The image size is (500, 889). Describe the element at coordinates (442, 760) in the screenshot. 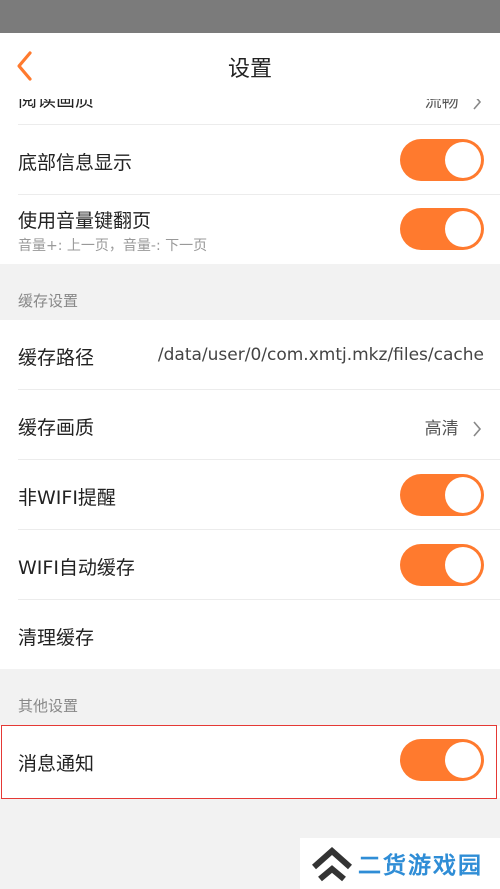

I see `notifications-toggle` at that location.